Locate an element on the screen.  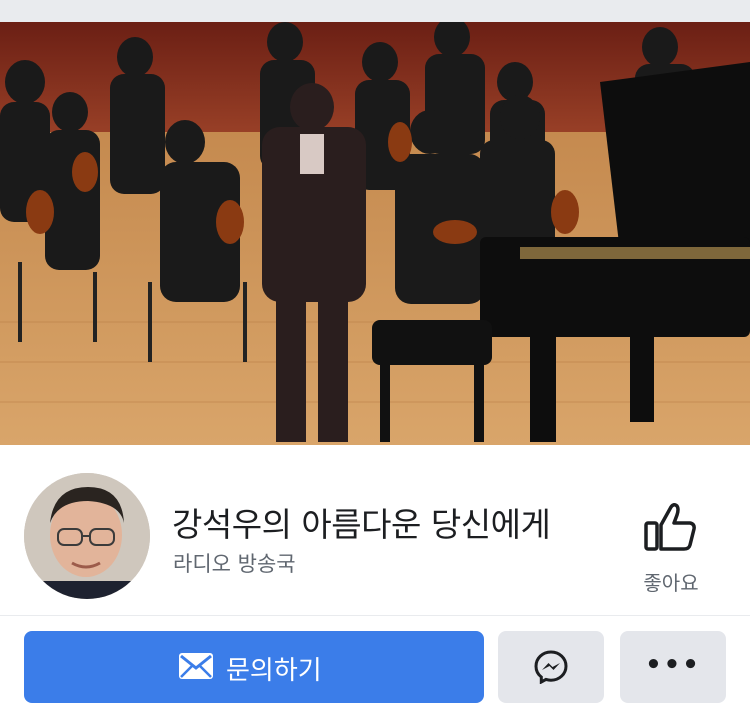
action-bar: 문의하기 ••• is located at coordinates (375, 664).